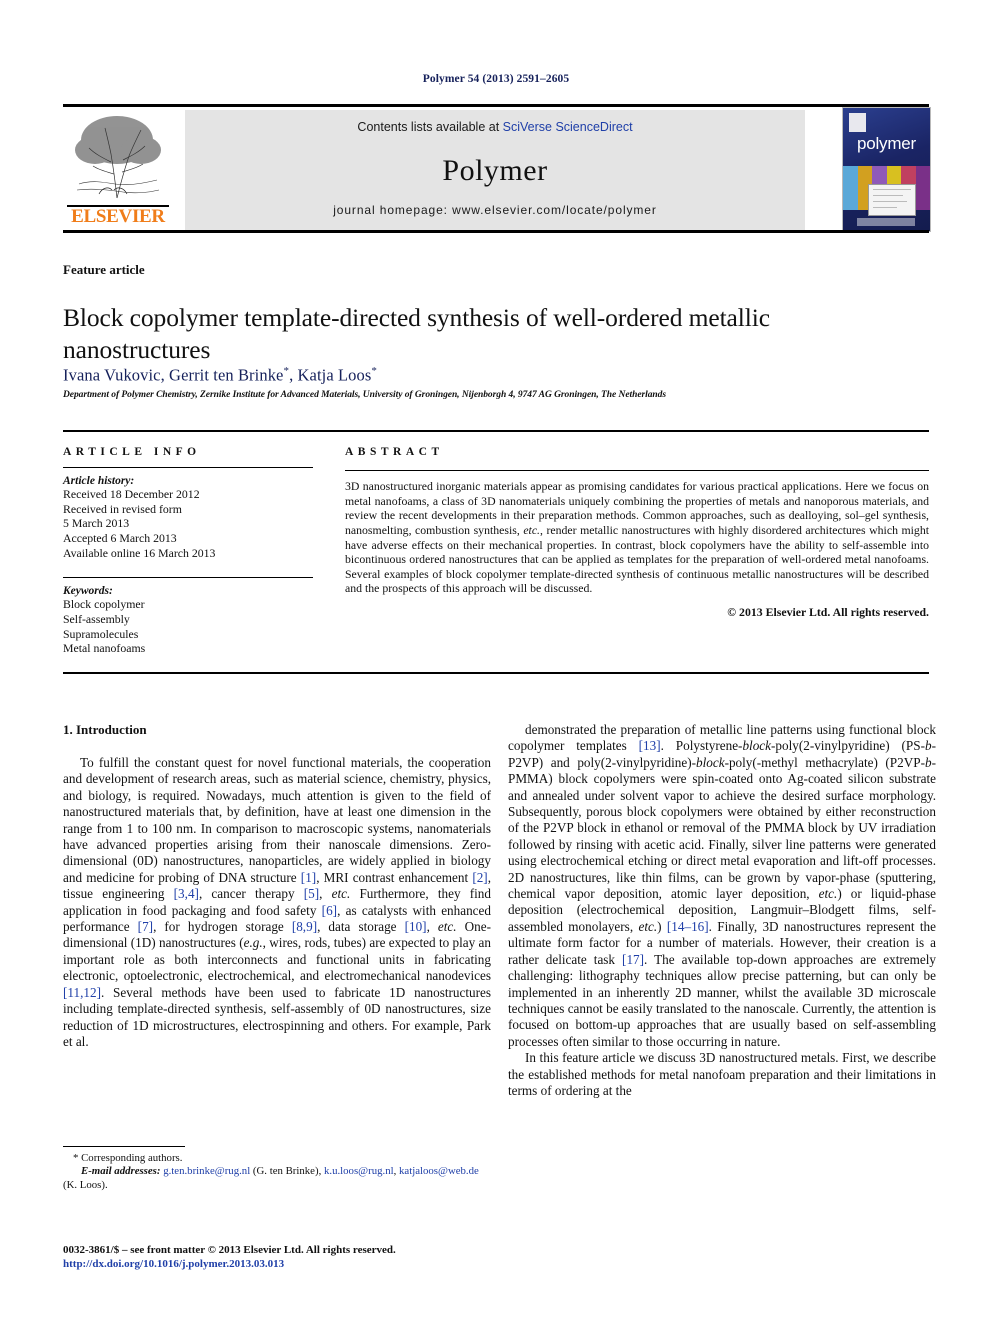  Describe the element at coordinates (131, 494) in the screenshot. I see `article-history-item: Received 18 December 2012` at that location.